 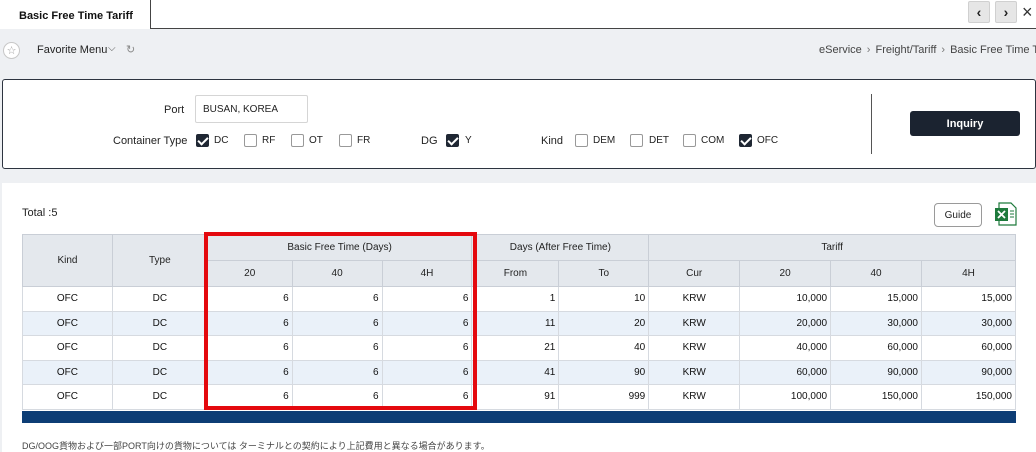 I want to click on chevron-down-icon: ⌵, so click(x=112, y=48).